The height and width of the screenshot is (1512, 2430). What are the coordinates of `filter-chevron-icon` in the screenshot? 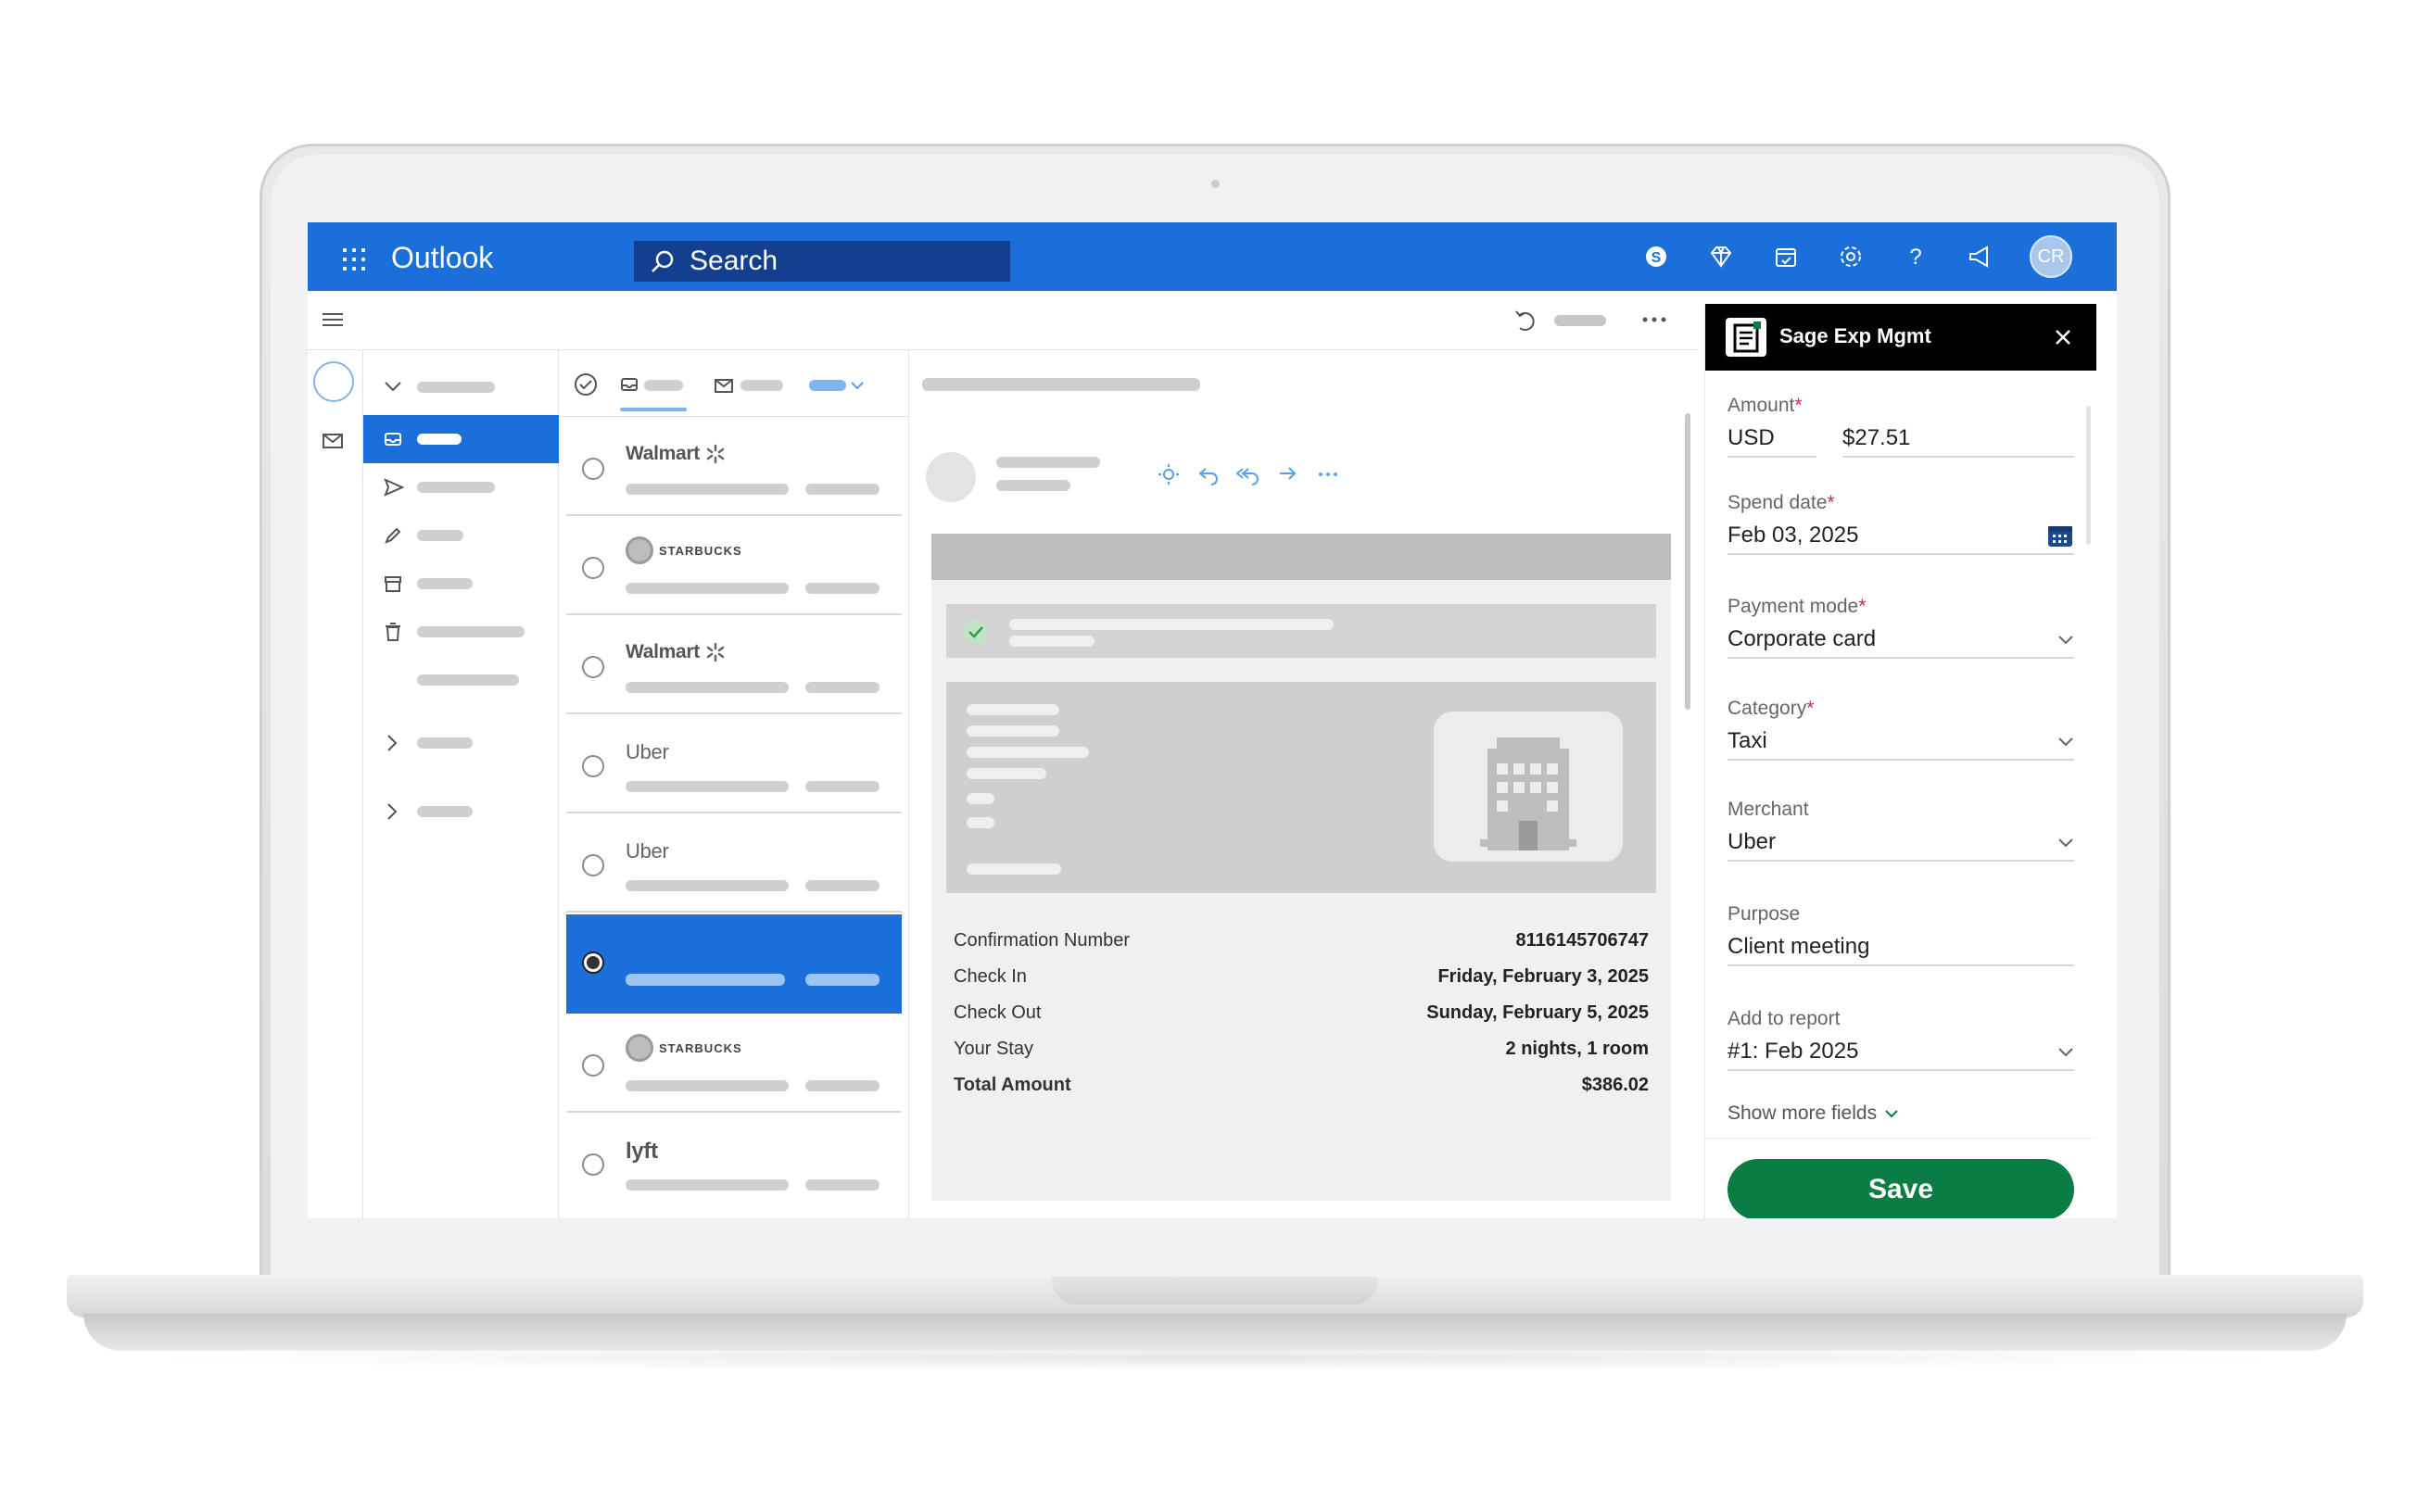 It's located at (857, 385).